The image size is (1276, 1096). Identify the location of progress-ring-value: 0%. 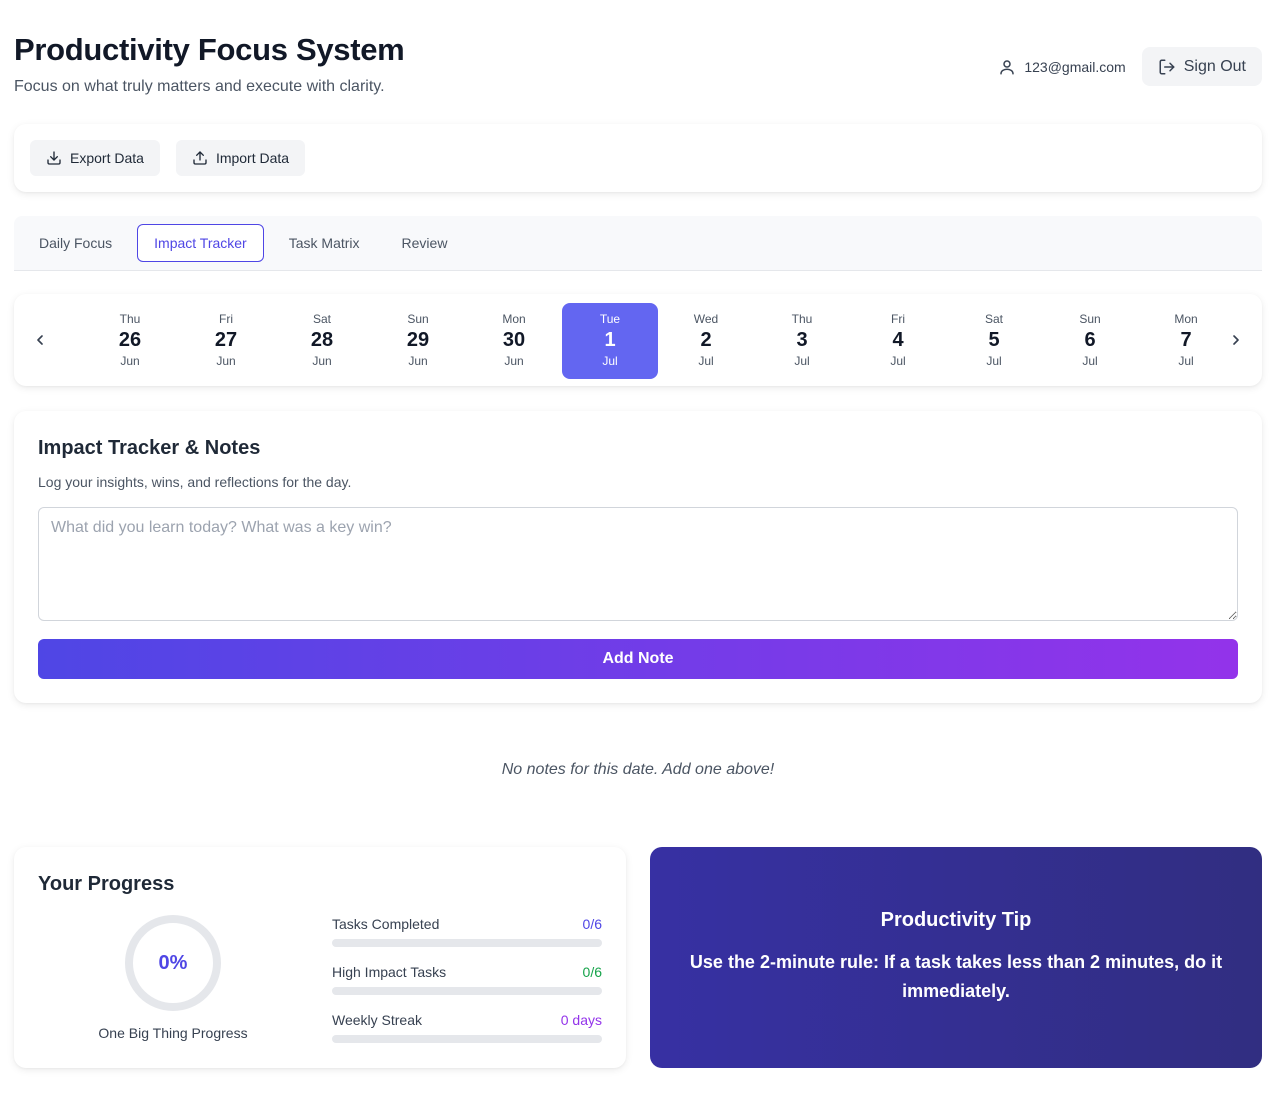
(173, 962).